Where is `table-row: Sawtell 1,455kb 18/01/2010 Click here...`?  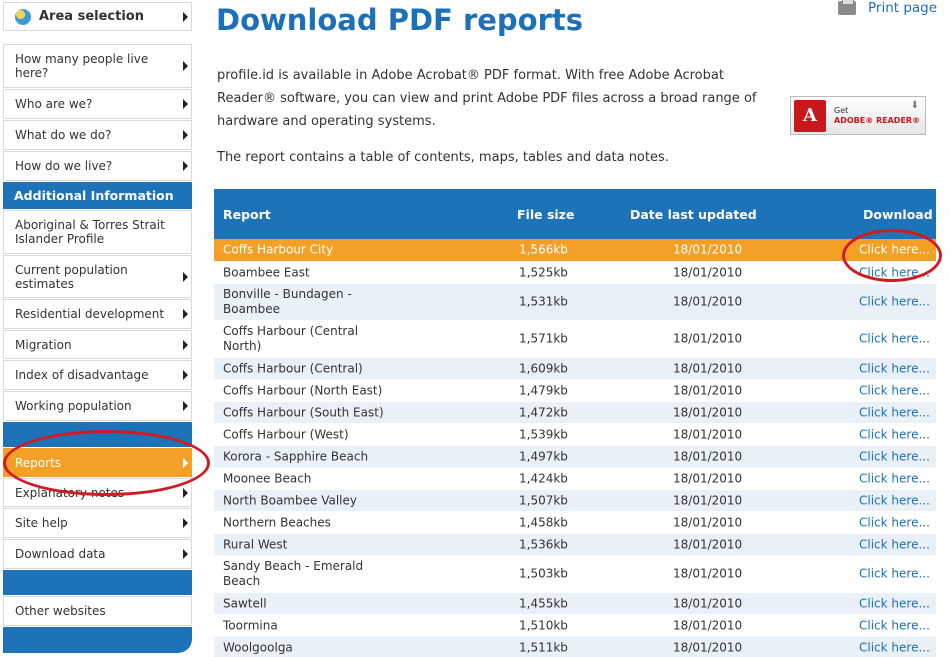 table-row: Sawtell 1,455kb 18/01/2010 Click here... is located at coordinates (575, 604).